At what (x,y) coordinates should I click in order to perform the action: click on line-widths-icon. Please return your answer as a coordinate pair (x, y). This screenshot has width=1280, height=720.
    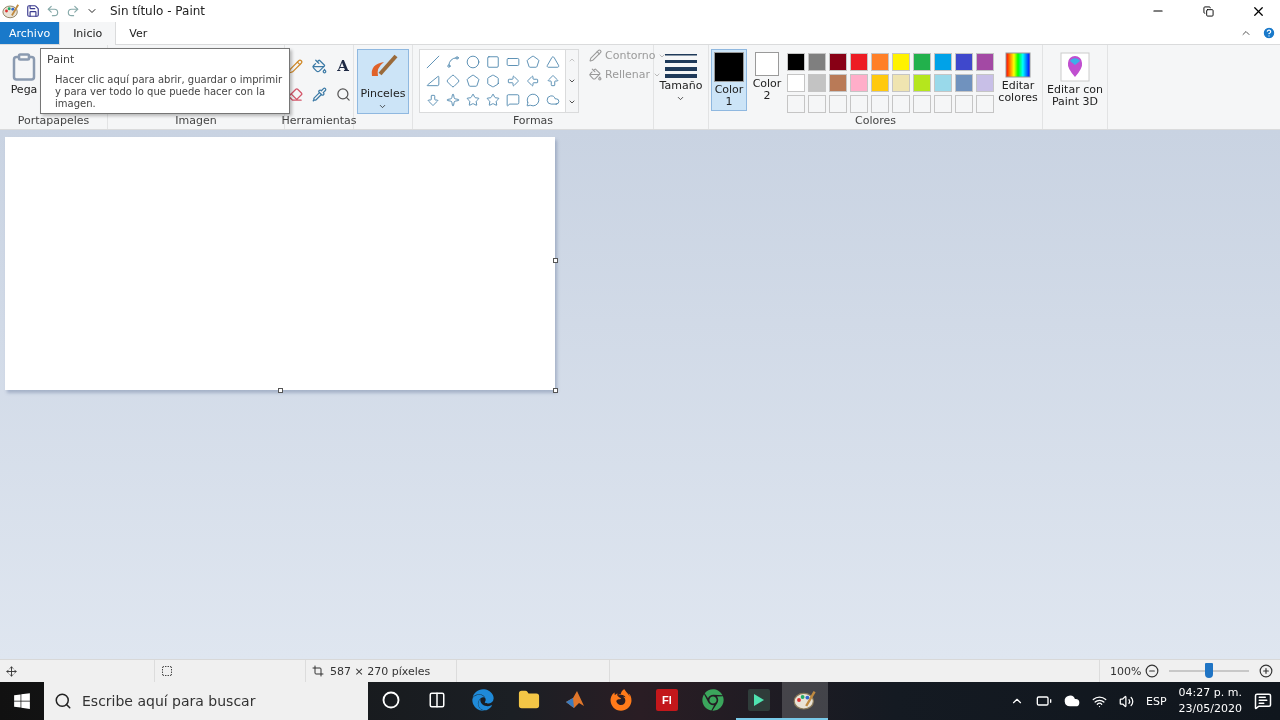
    Looking at the image, I should click on (681, 65).